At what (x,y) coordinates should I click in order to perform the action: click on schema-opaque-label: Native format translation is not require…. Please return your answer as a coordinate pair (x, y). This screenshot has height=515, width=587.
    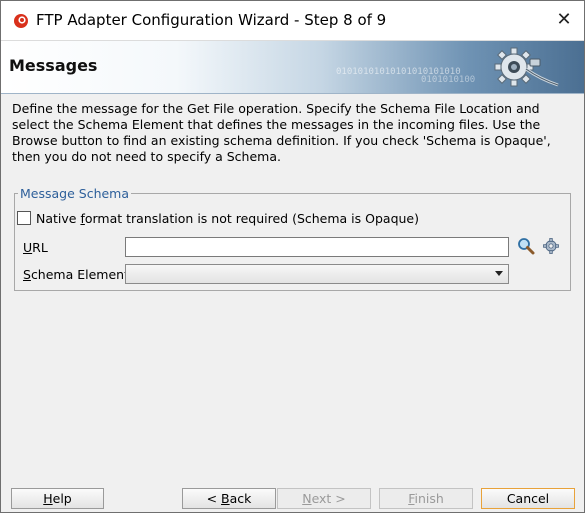
    Looking at the image, I should click on (227, 218).